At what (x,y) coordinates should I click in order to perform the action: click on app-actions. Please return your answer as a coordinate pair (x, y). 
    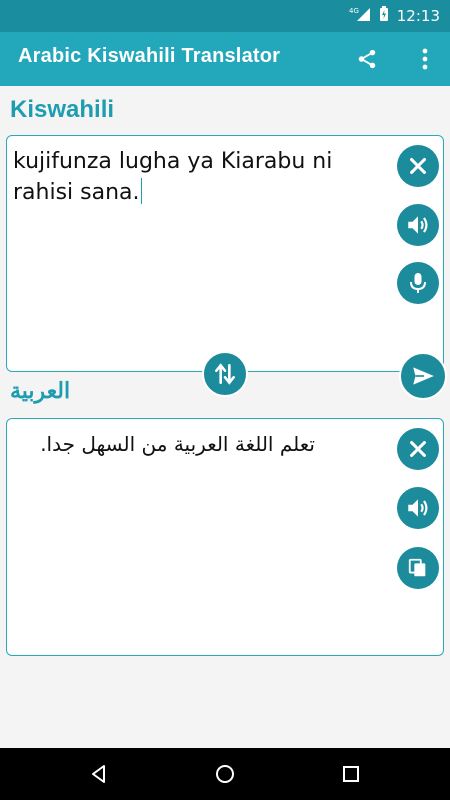
    Looking at the image, I should click on (396, 59).